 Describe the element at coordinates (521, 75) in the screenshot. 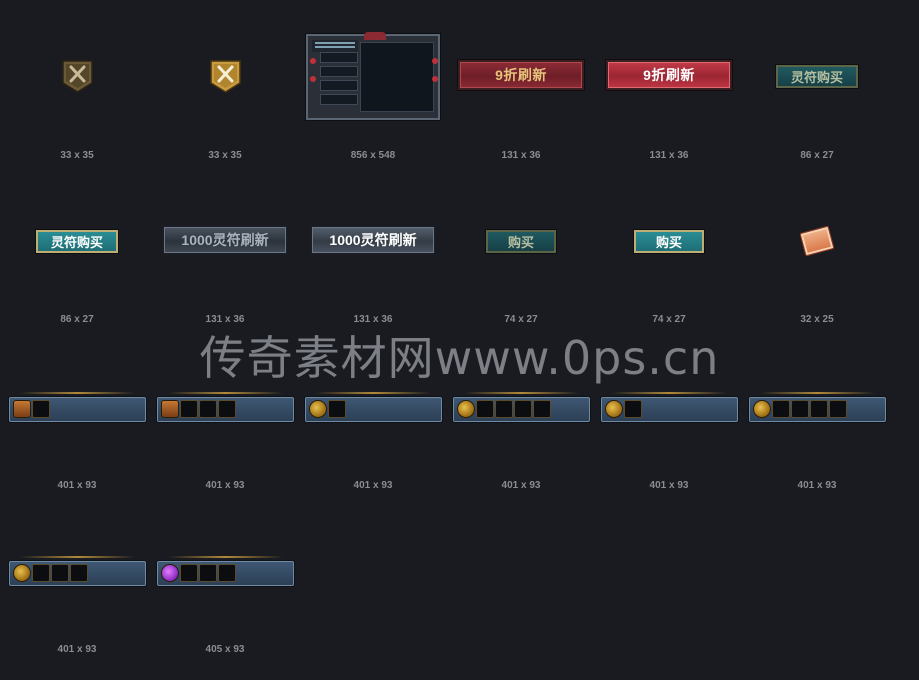

I see `refresh-discount-button: 9折刷新` at that location.